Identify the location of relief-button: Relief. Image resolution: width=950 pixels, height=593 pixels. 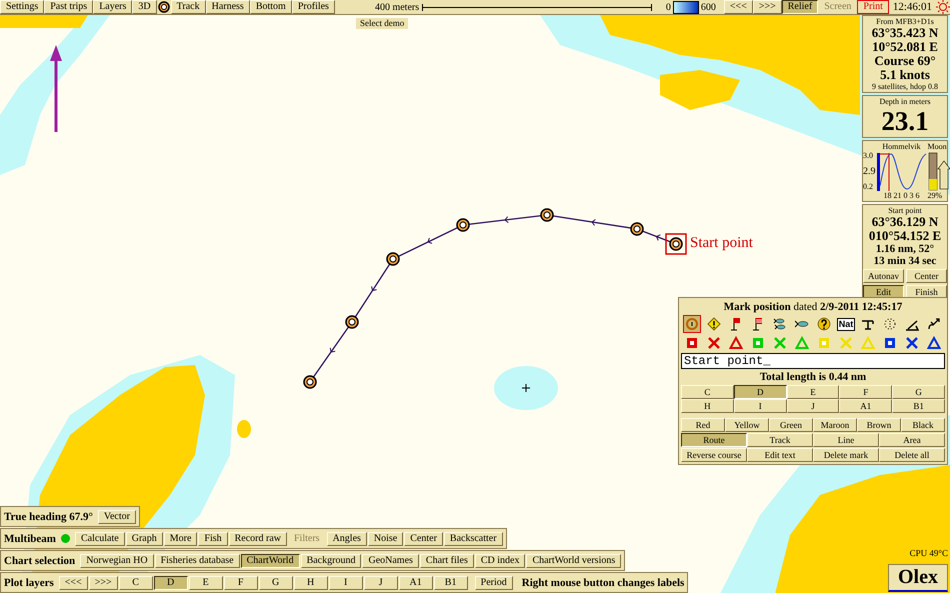
(800, 7).